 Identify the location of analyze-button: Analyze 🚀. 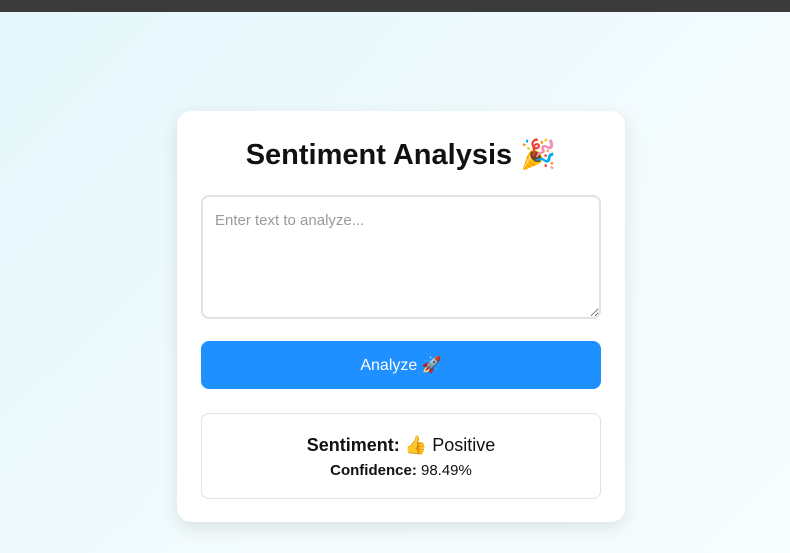
(401, 365).